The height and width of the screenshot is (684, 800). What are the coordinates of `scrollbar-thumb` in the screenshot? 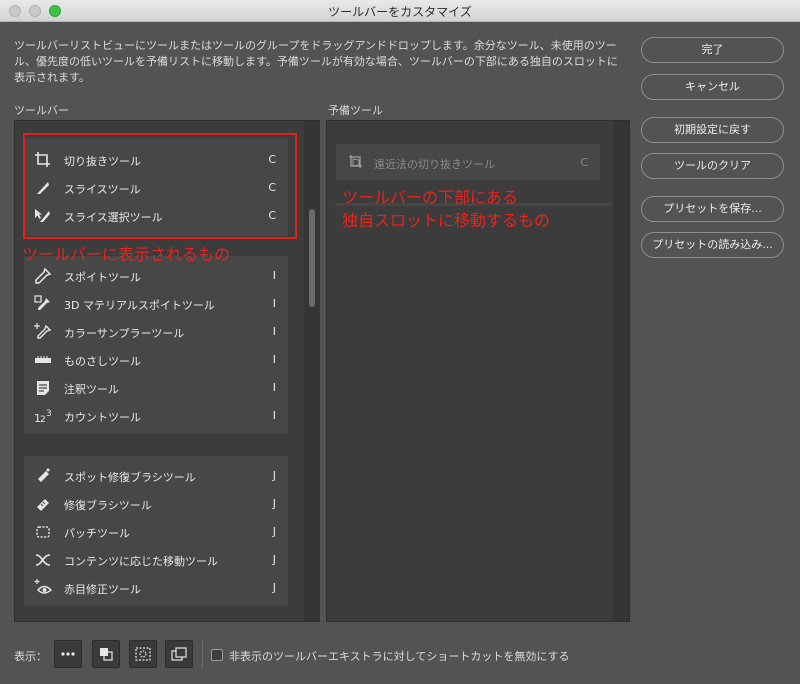 It's located at (312, 258).